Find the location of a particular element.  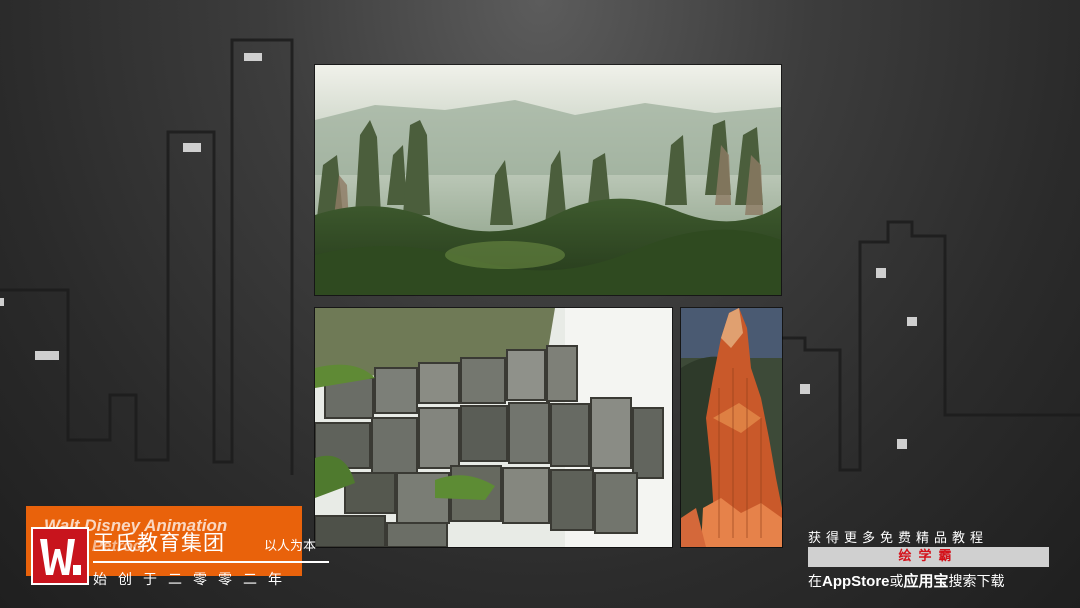

promo-prefix: 在 is located at coordinates (815, 582).